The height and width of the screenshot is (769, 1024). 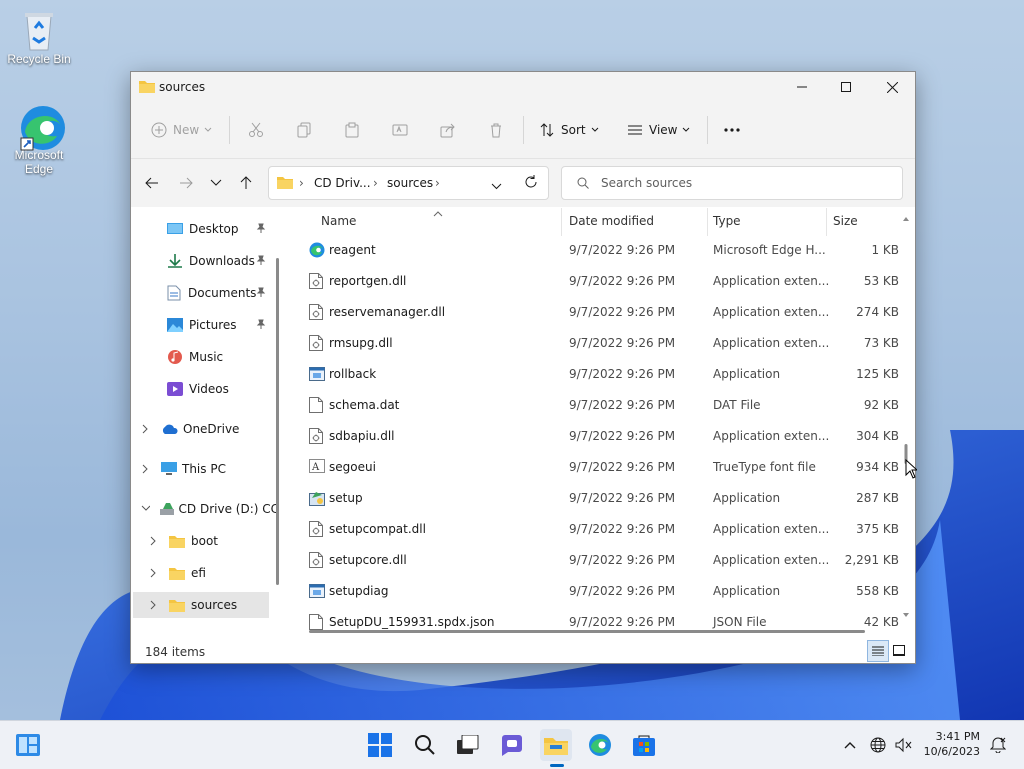 I want to click on nav-item-videos: Videos, so click(x=221, y=389).